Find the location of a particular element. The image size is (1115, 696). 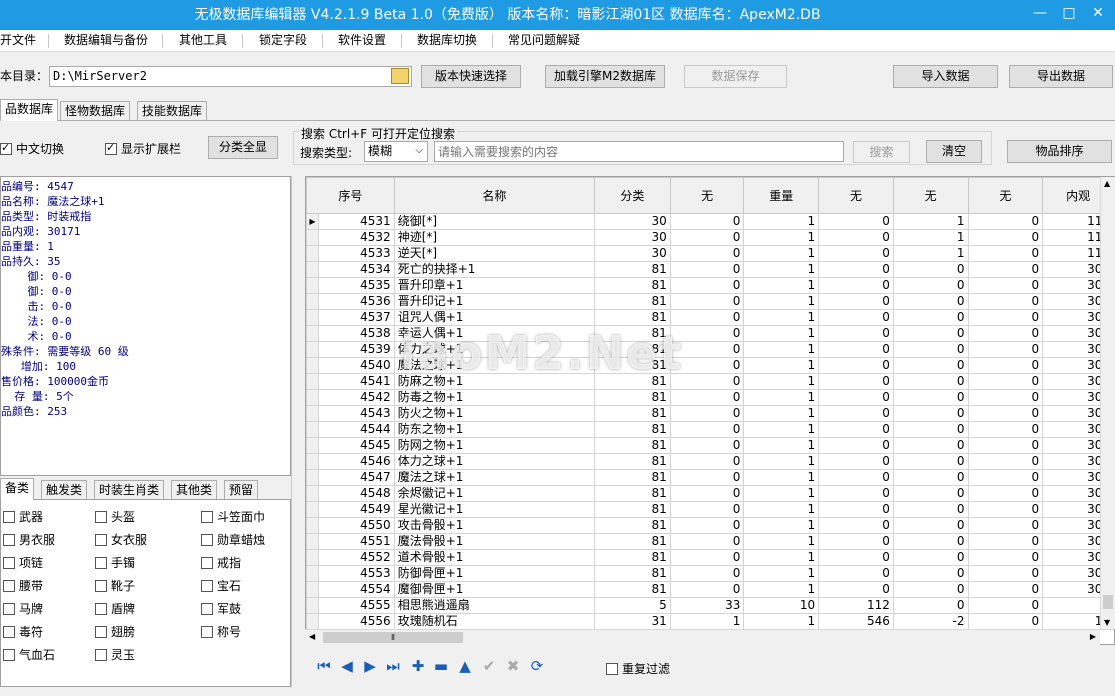

table-cell: 4536 is located at coordinates (350, 301).